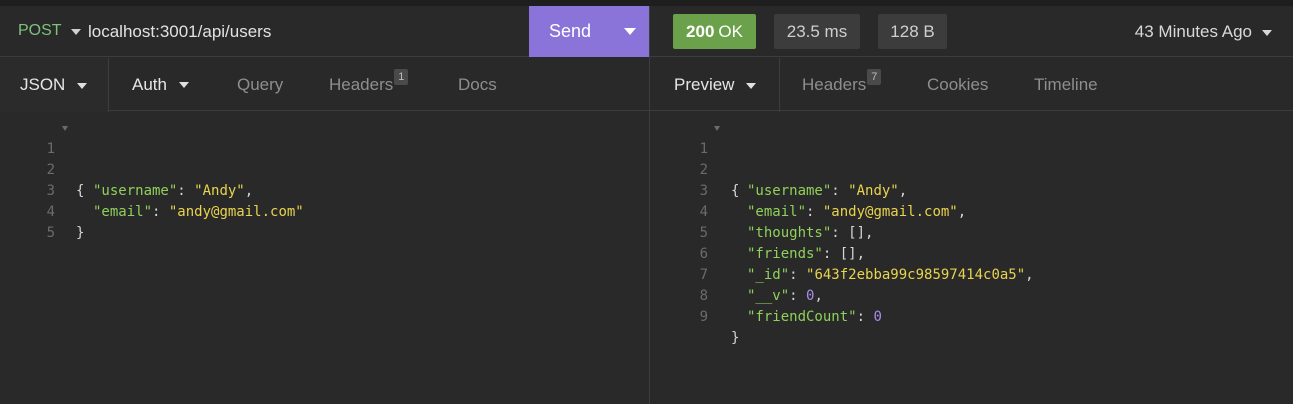 The image size is (1293, 404). I want to click on code-line: 4 }, so click(324, 211).